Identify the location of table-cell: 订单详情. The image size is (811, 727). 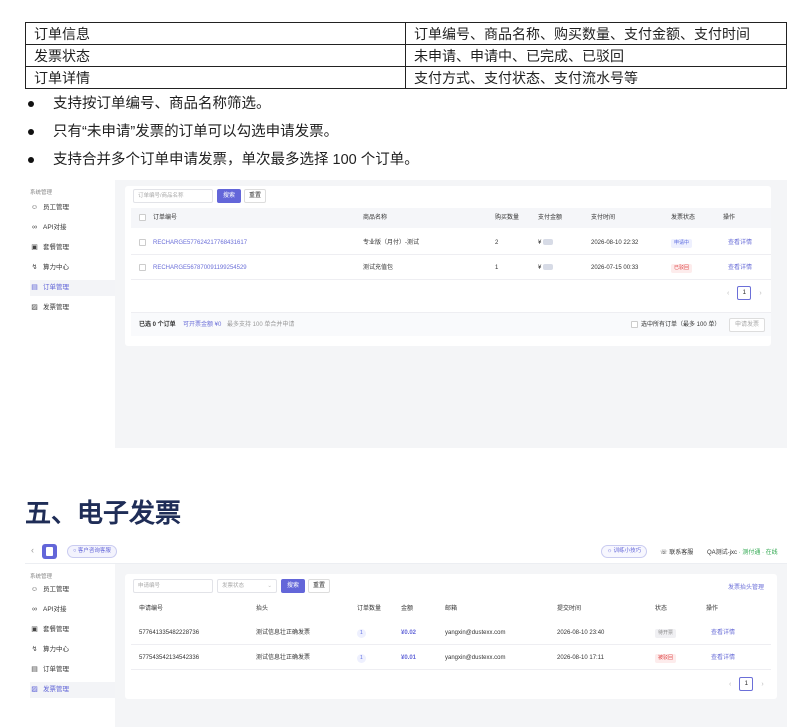
(215, 77).